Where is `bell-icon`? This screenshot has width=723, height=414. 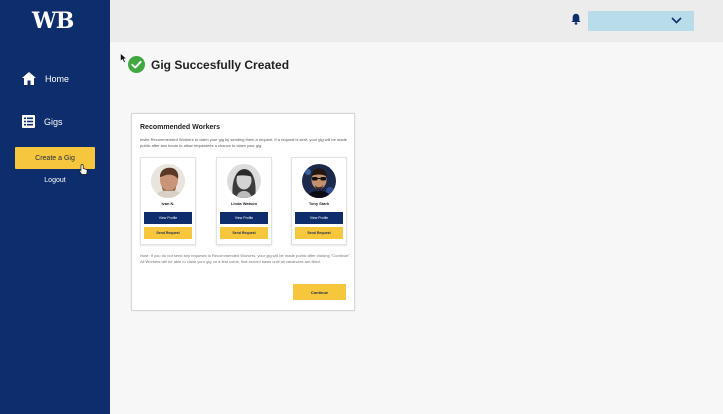 bell-icon is located at coordinates (576, 19).